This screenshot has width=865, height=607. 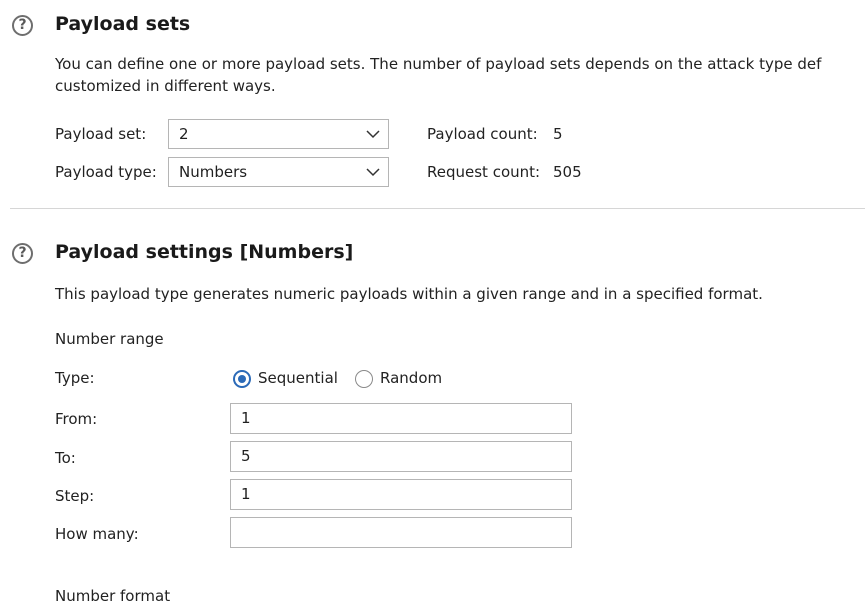 What do you see at coordinates (204, 252) in the screenshot?
I see `payload-settings-title: Payload settings [Numbers]` at bounding box center [204, 252].